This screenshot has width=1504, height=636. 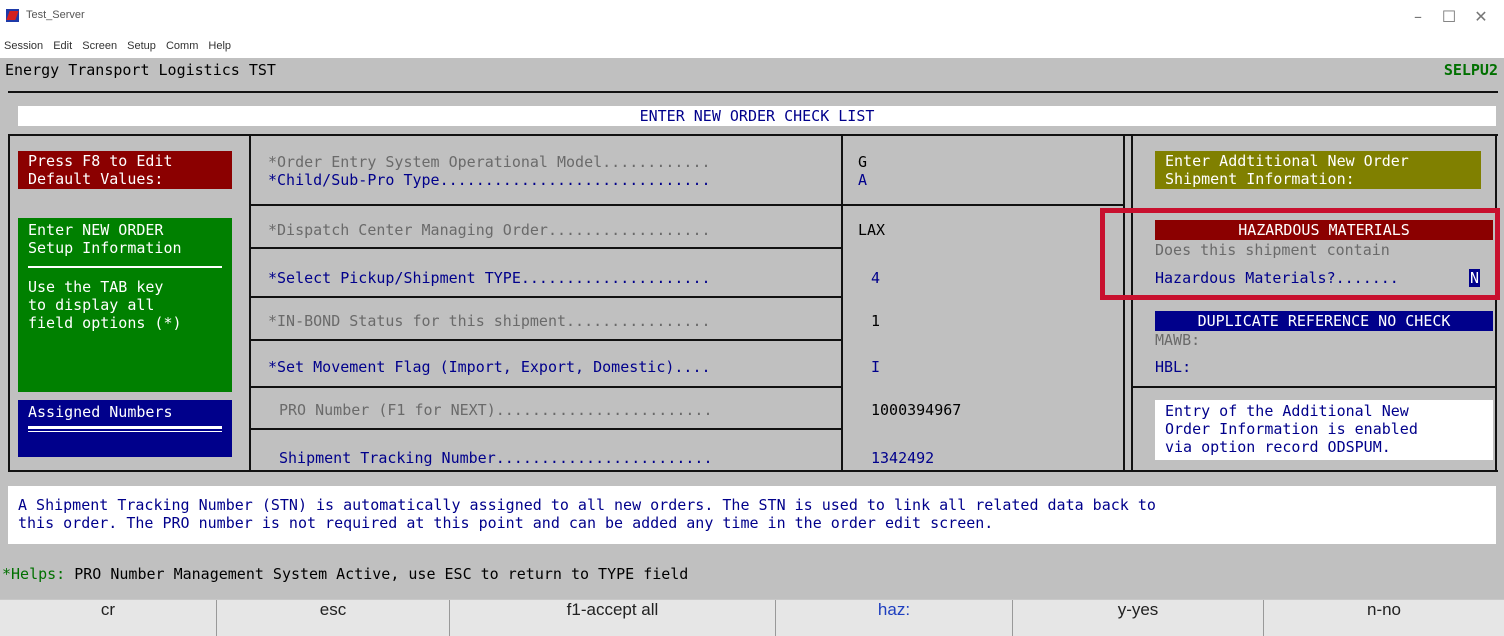 I want to click on window-titlebar: Test_Server – ☐ ✕, so click(x=752, y=19).